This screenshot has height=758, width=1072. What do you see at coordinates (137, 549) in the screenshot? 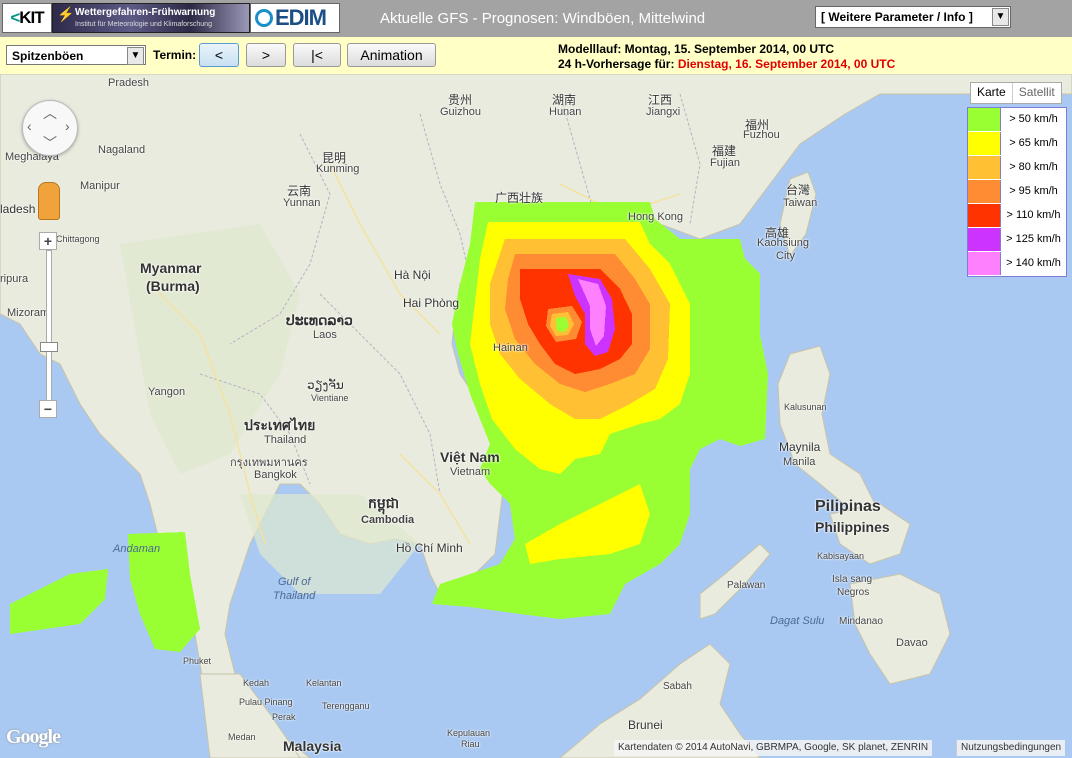
I see `label-andaman: Andaman` at bounding box center [137, 549].